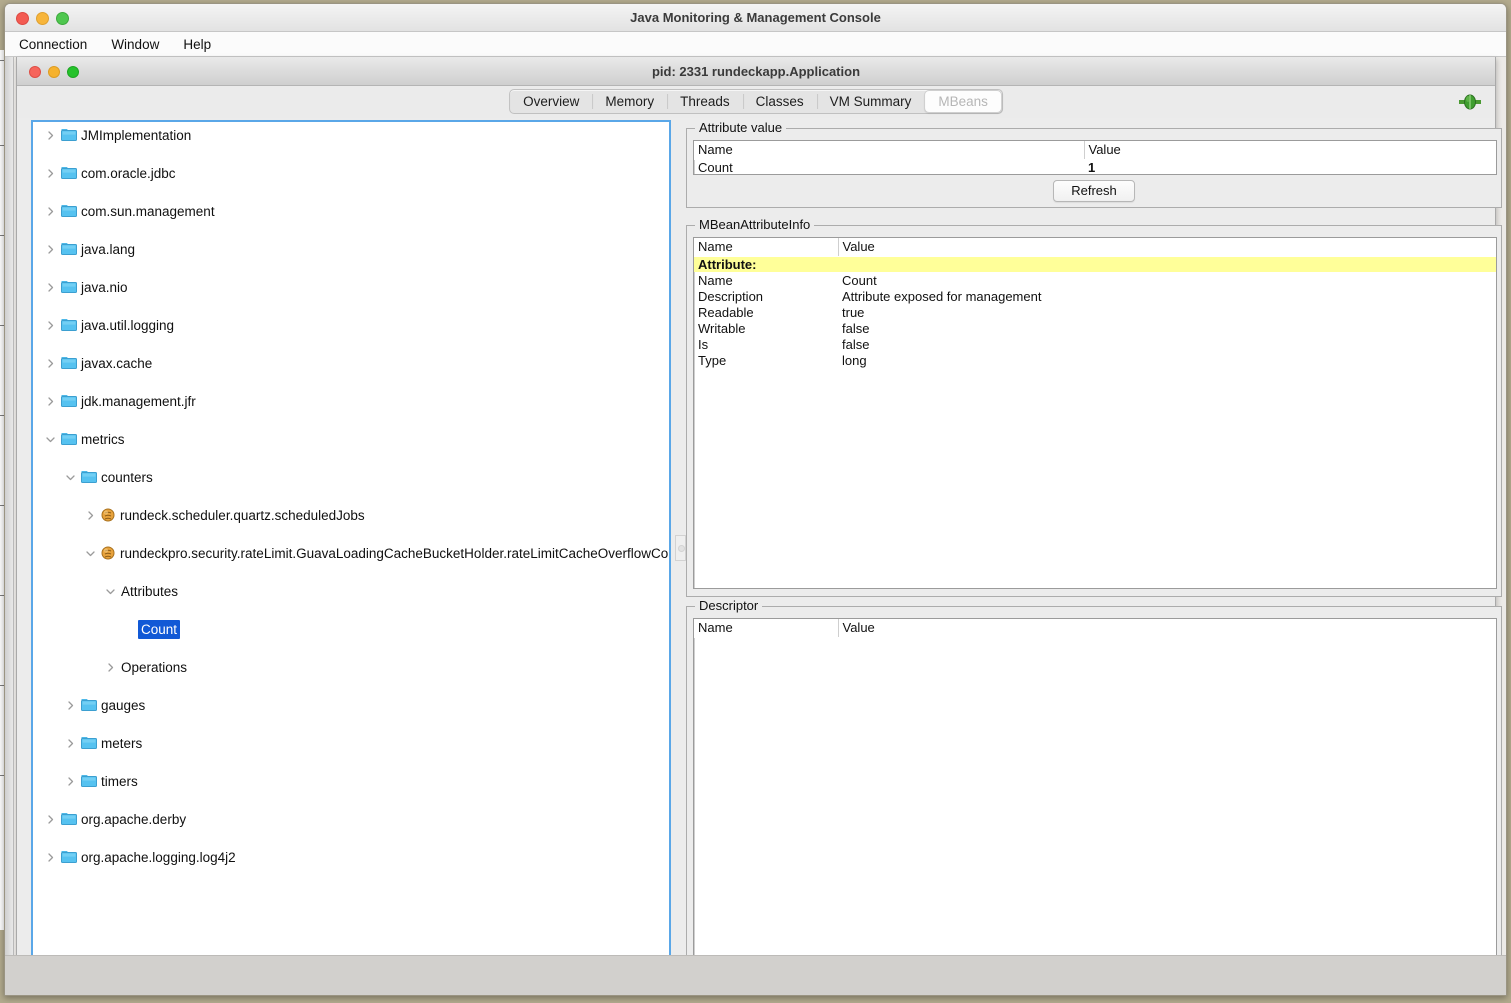 The height and width of the screenshot is (1003, 1511). I want to click on tree-item-label: java.nio, so click(104, 287).